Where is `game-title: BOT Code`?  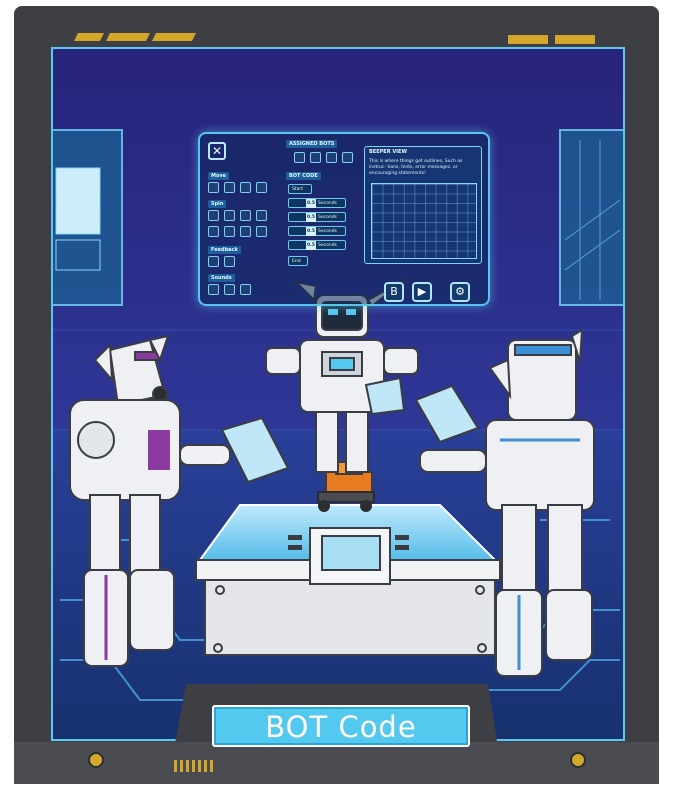 game-title: BOT Code is located at coordinates (341, 727).